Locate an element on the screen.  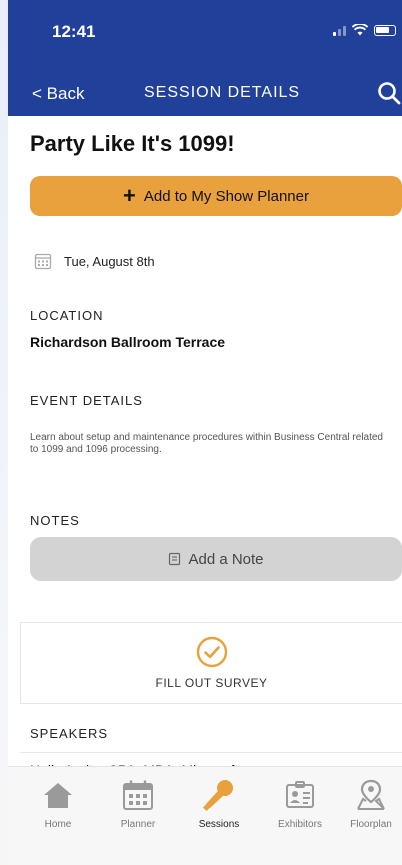
status-icons is located at coordinates (364, 30).